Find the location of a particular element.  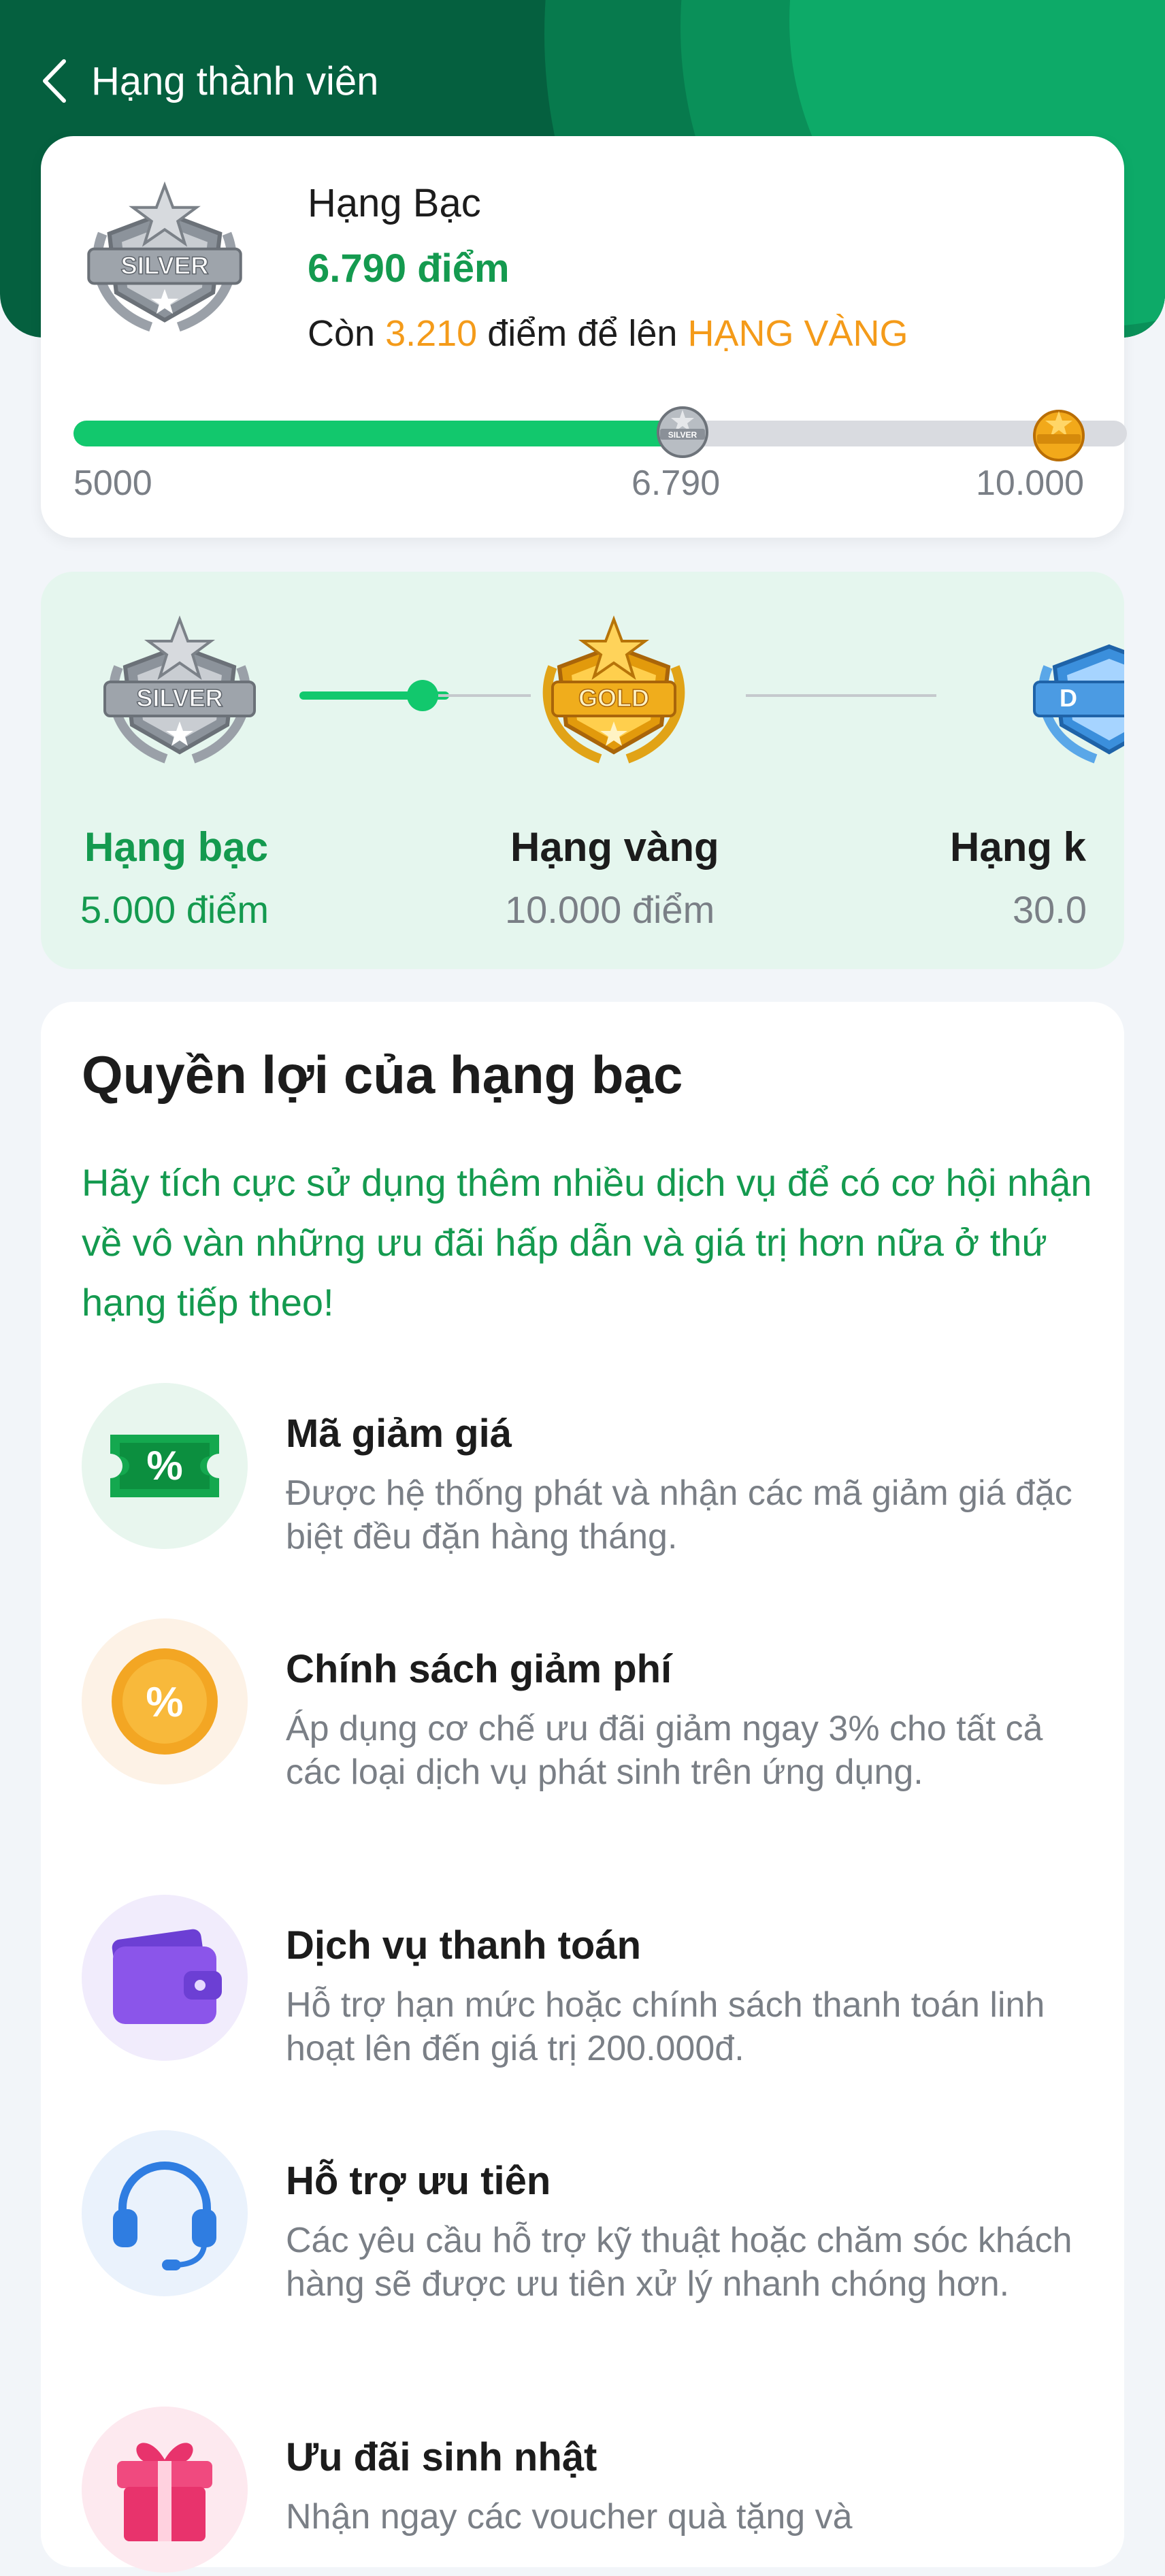

progress-bar-fill is located at coordinates (388, 433).